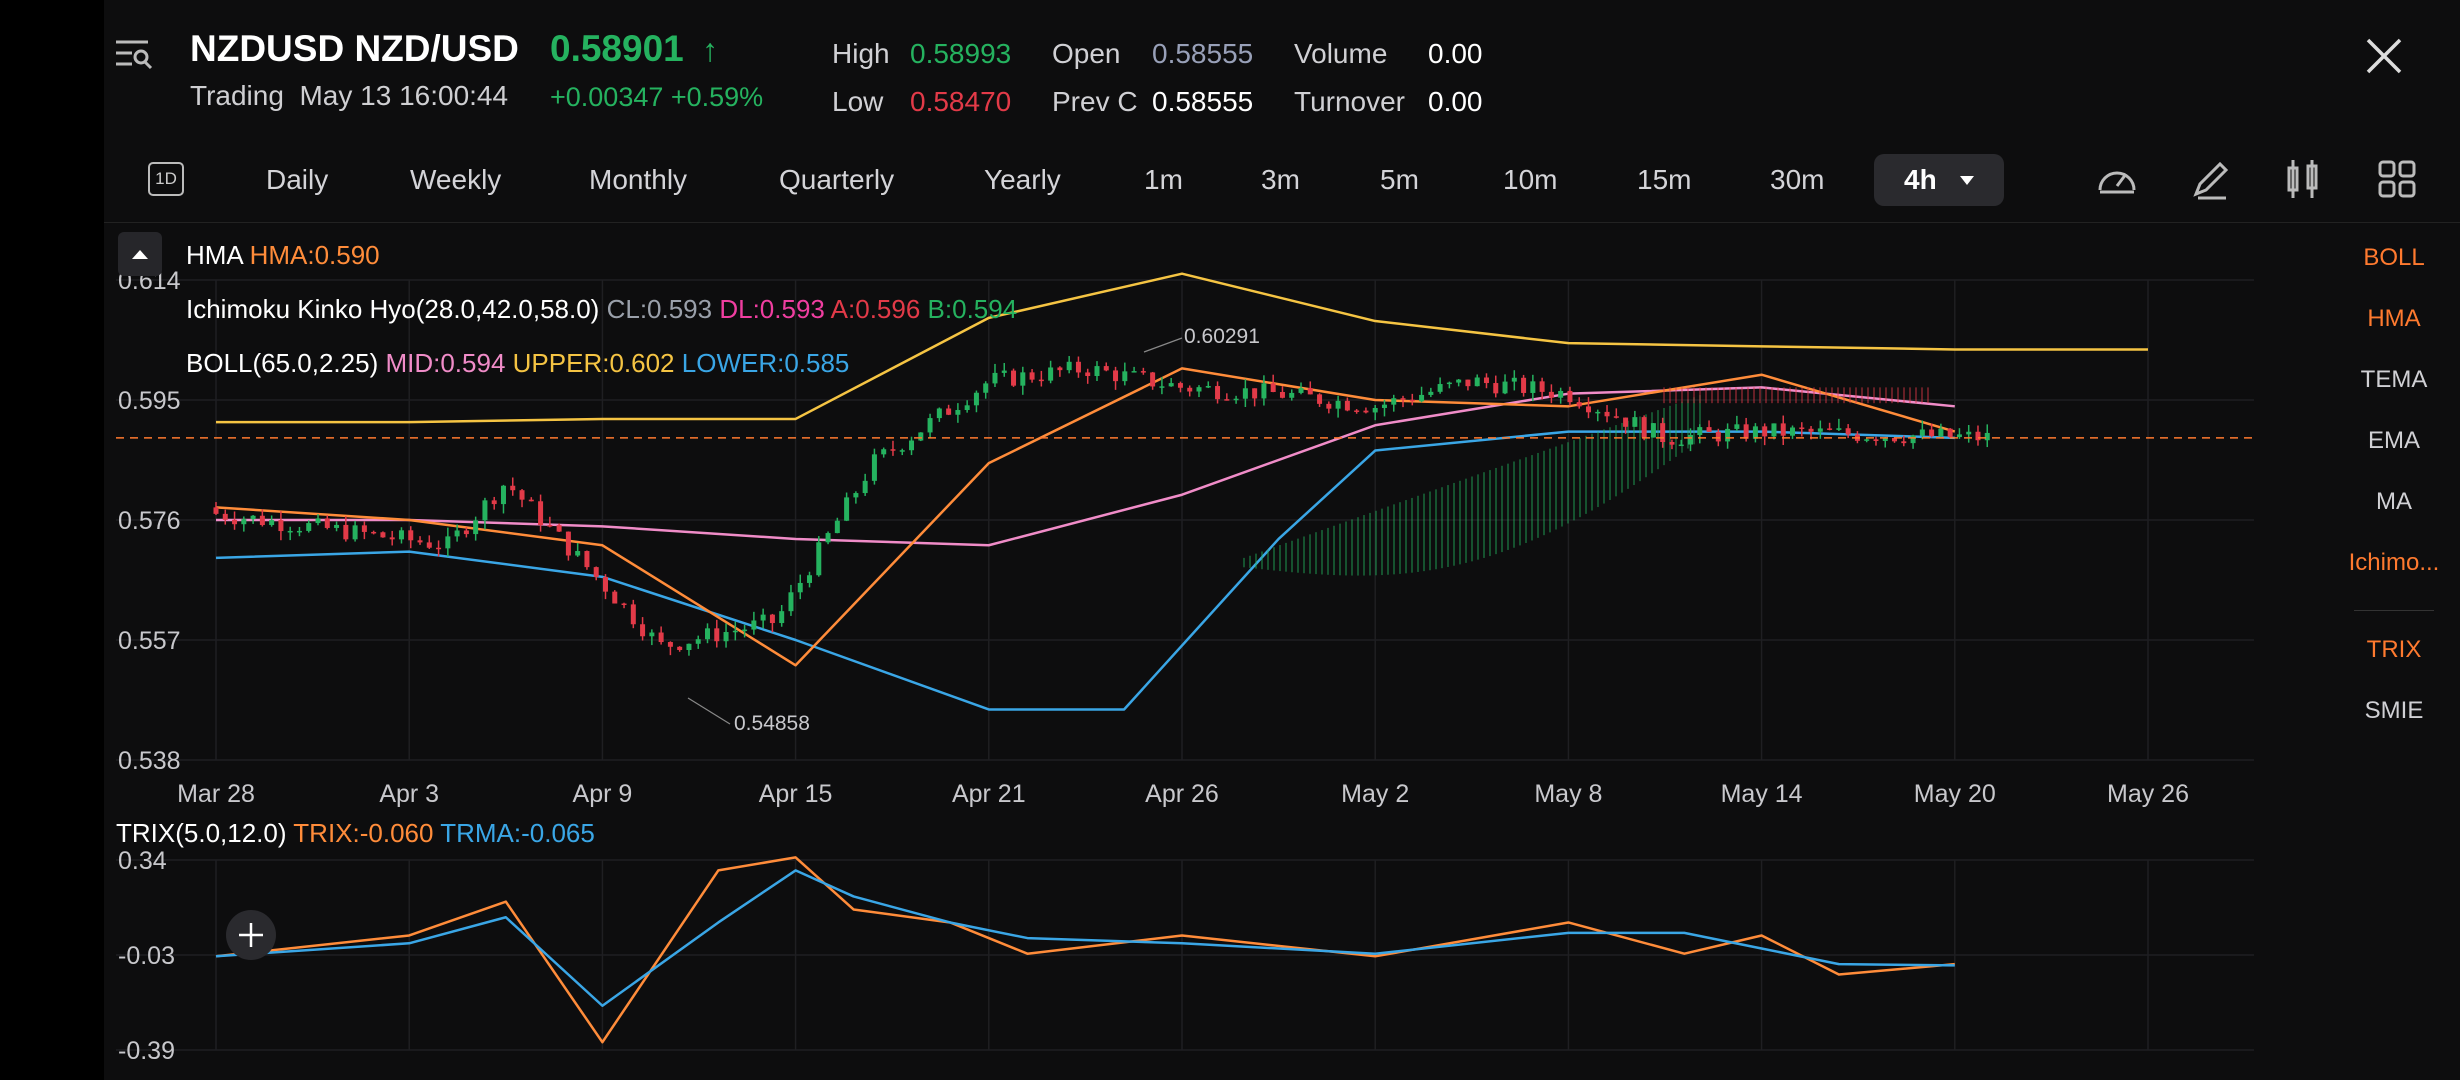 The height and width of the screenshot is (1080, 2460). I want to click on side-trix: TRIX, so click(2394, 650).